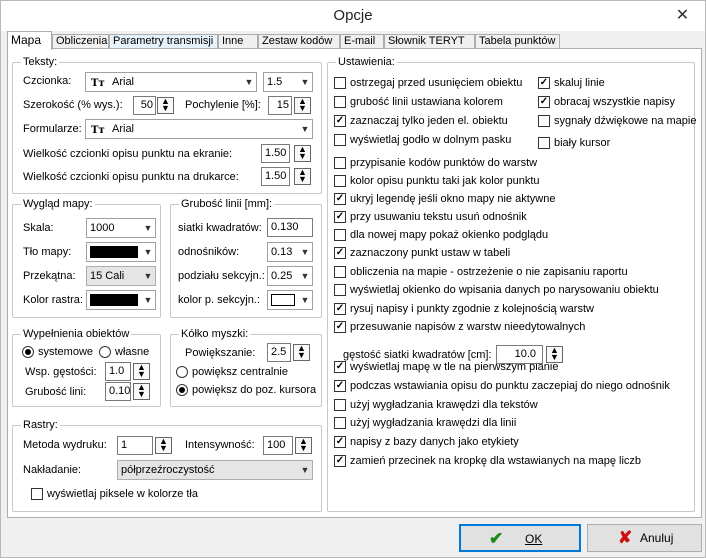 This screenshot has width=706, height=558. I want to click on kolor-sekcyjn-combo: ▼, so click(290, 300).